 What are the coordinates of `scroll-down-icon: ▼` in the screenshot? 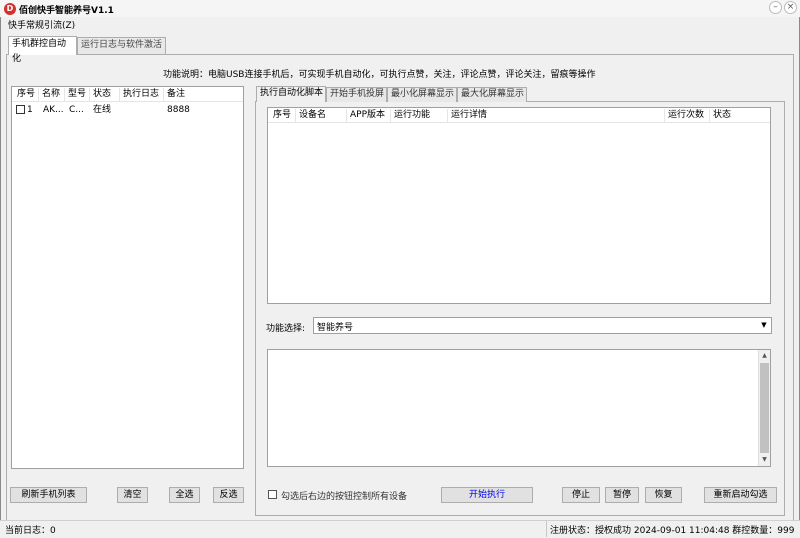 It's located at (764, 460).